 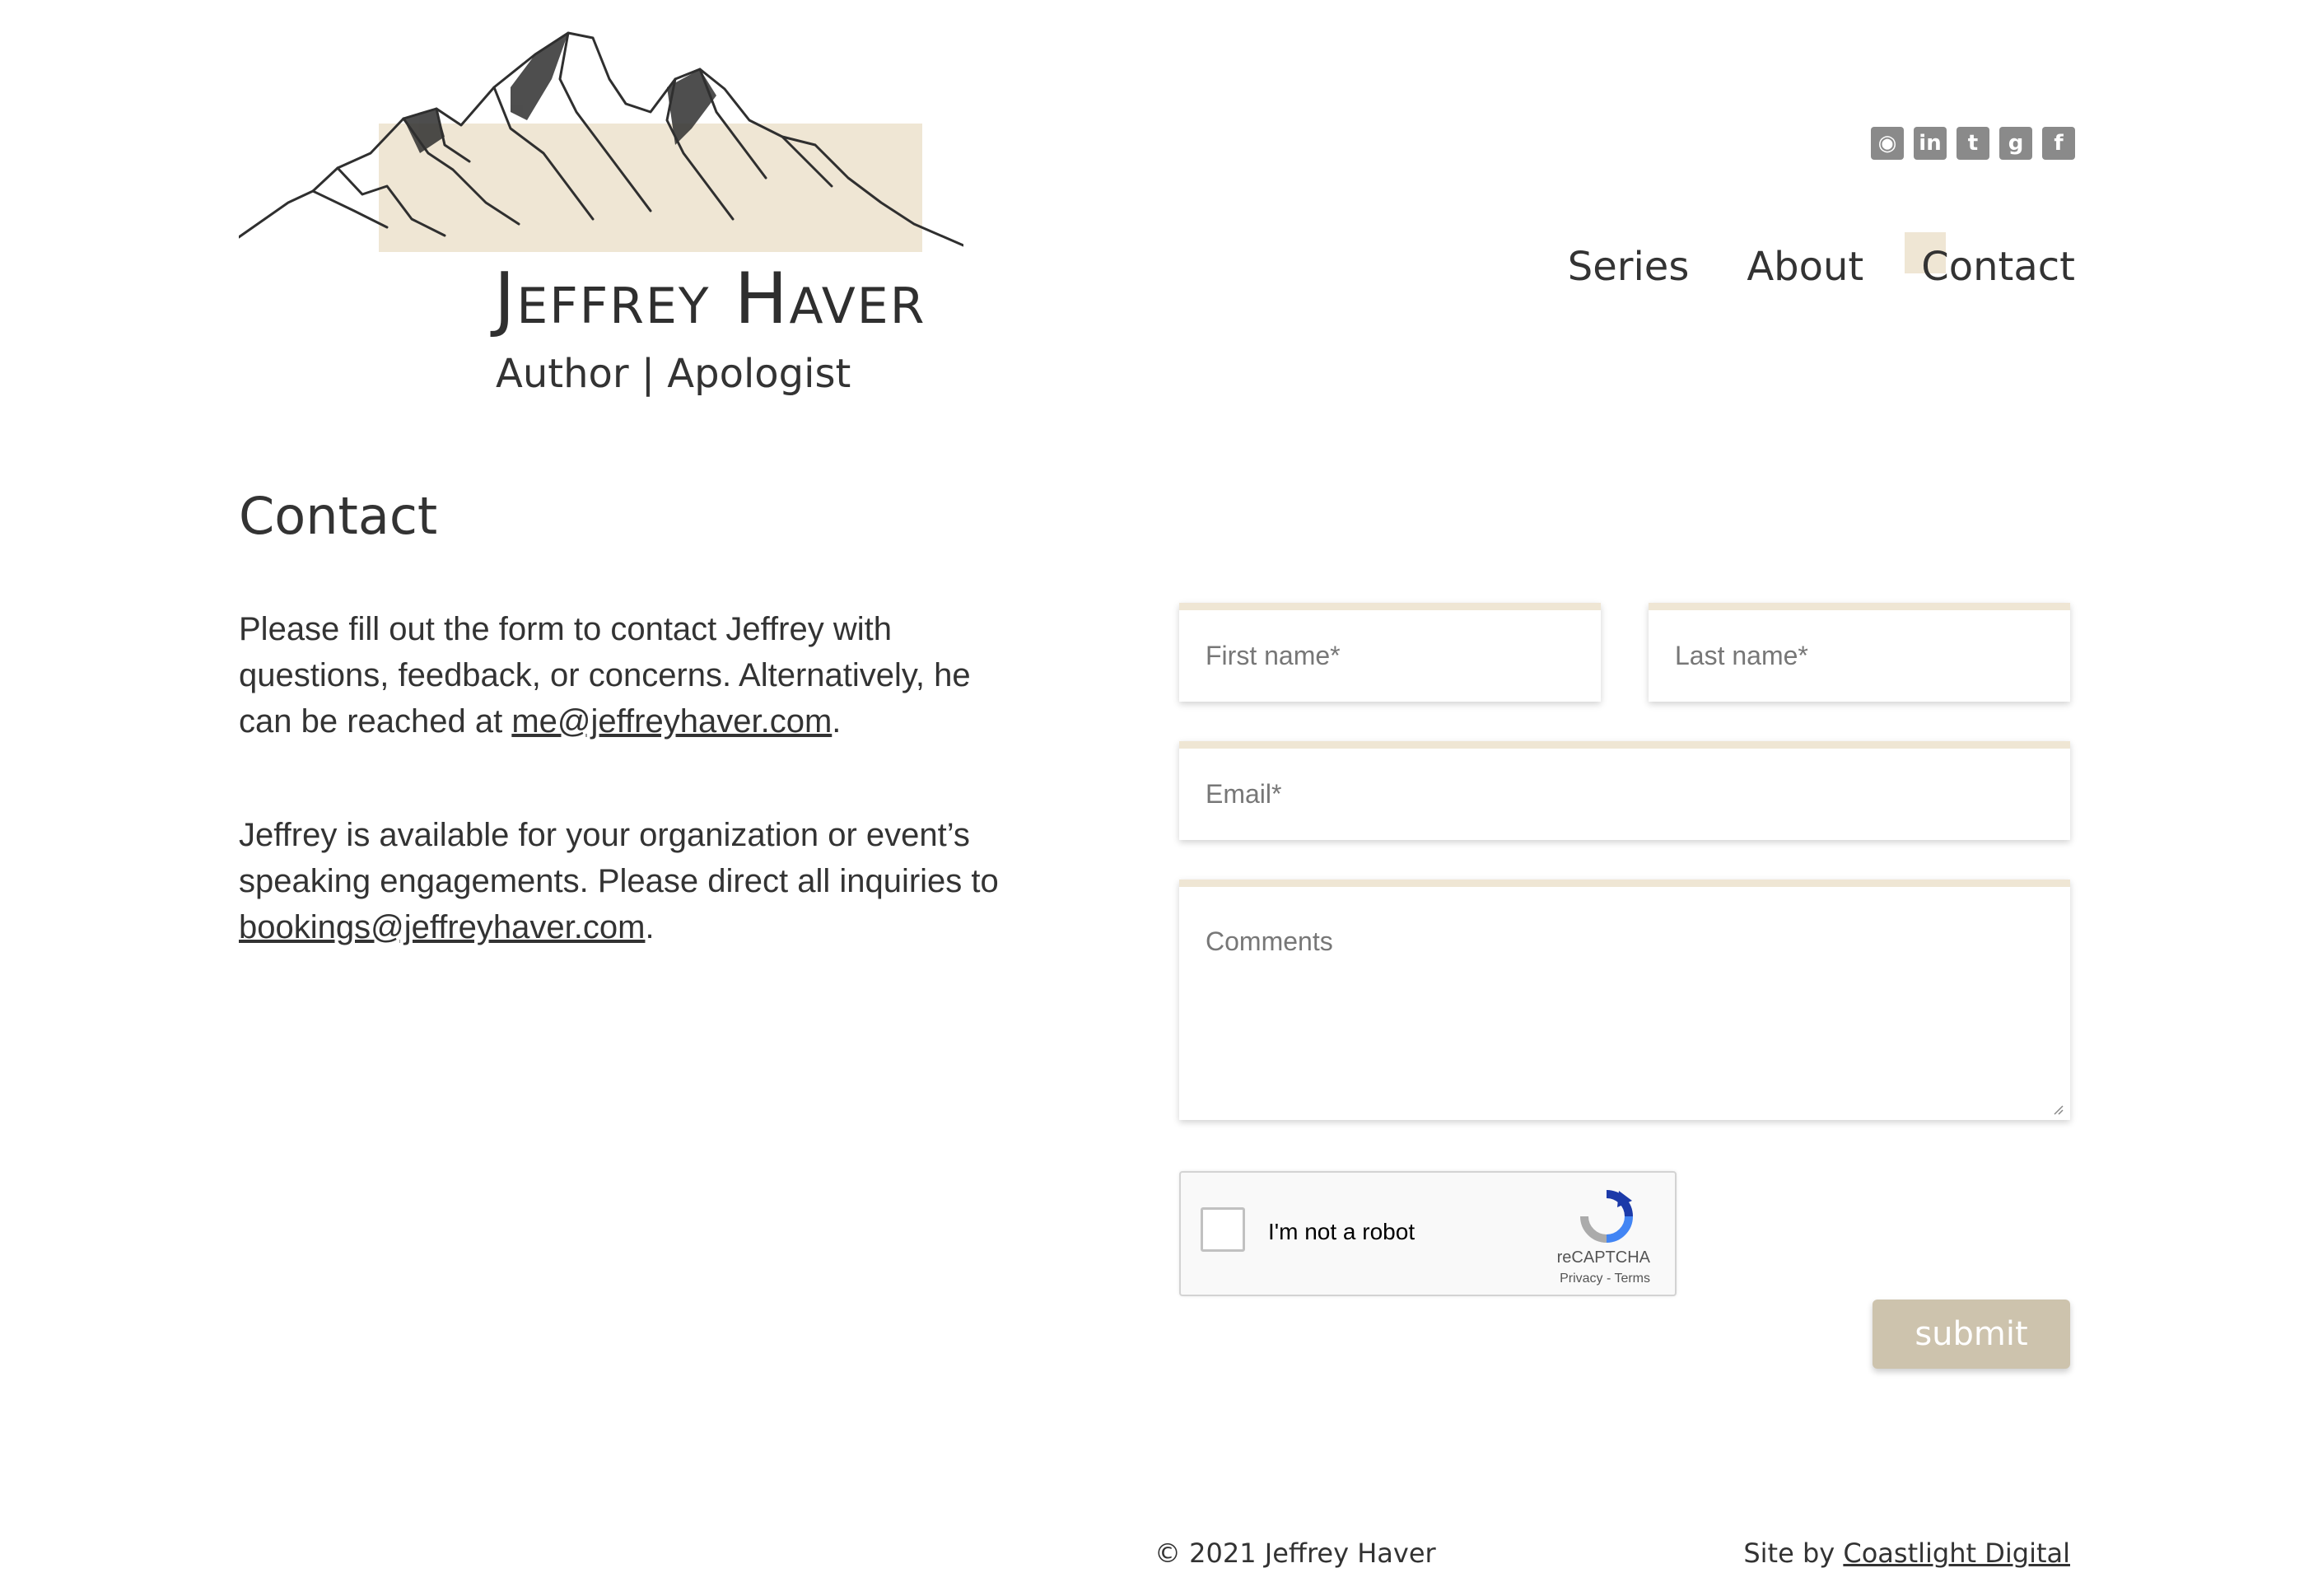 I want to click on footer-copyright: © 2021 Jeffrey Haver, so click(x=1295, y=1553).